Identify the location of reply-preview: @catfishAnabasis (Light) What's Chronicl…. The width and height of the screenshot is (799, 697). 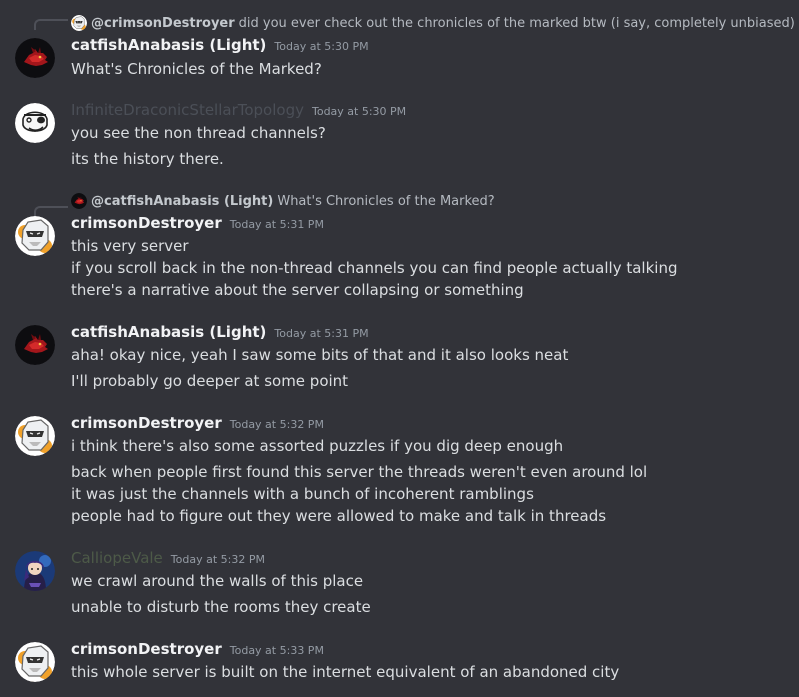
(283, 201).